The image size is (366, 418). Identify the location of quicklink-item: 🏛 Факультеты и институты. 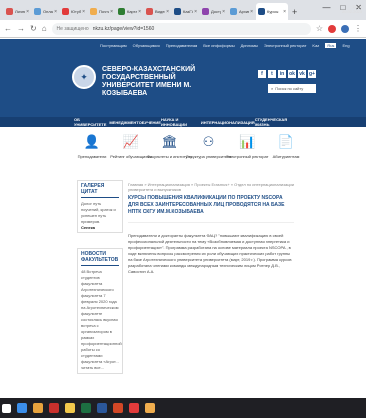
(169, 148).